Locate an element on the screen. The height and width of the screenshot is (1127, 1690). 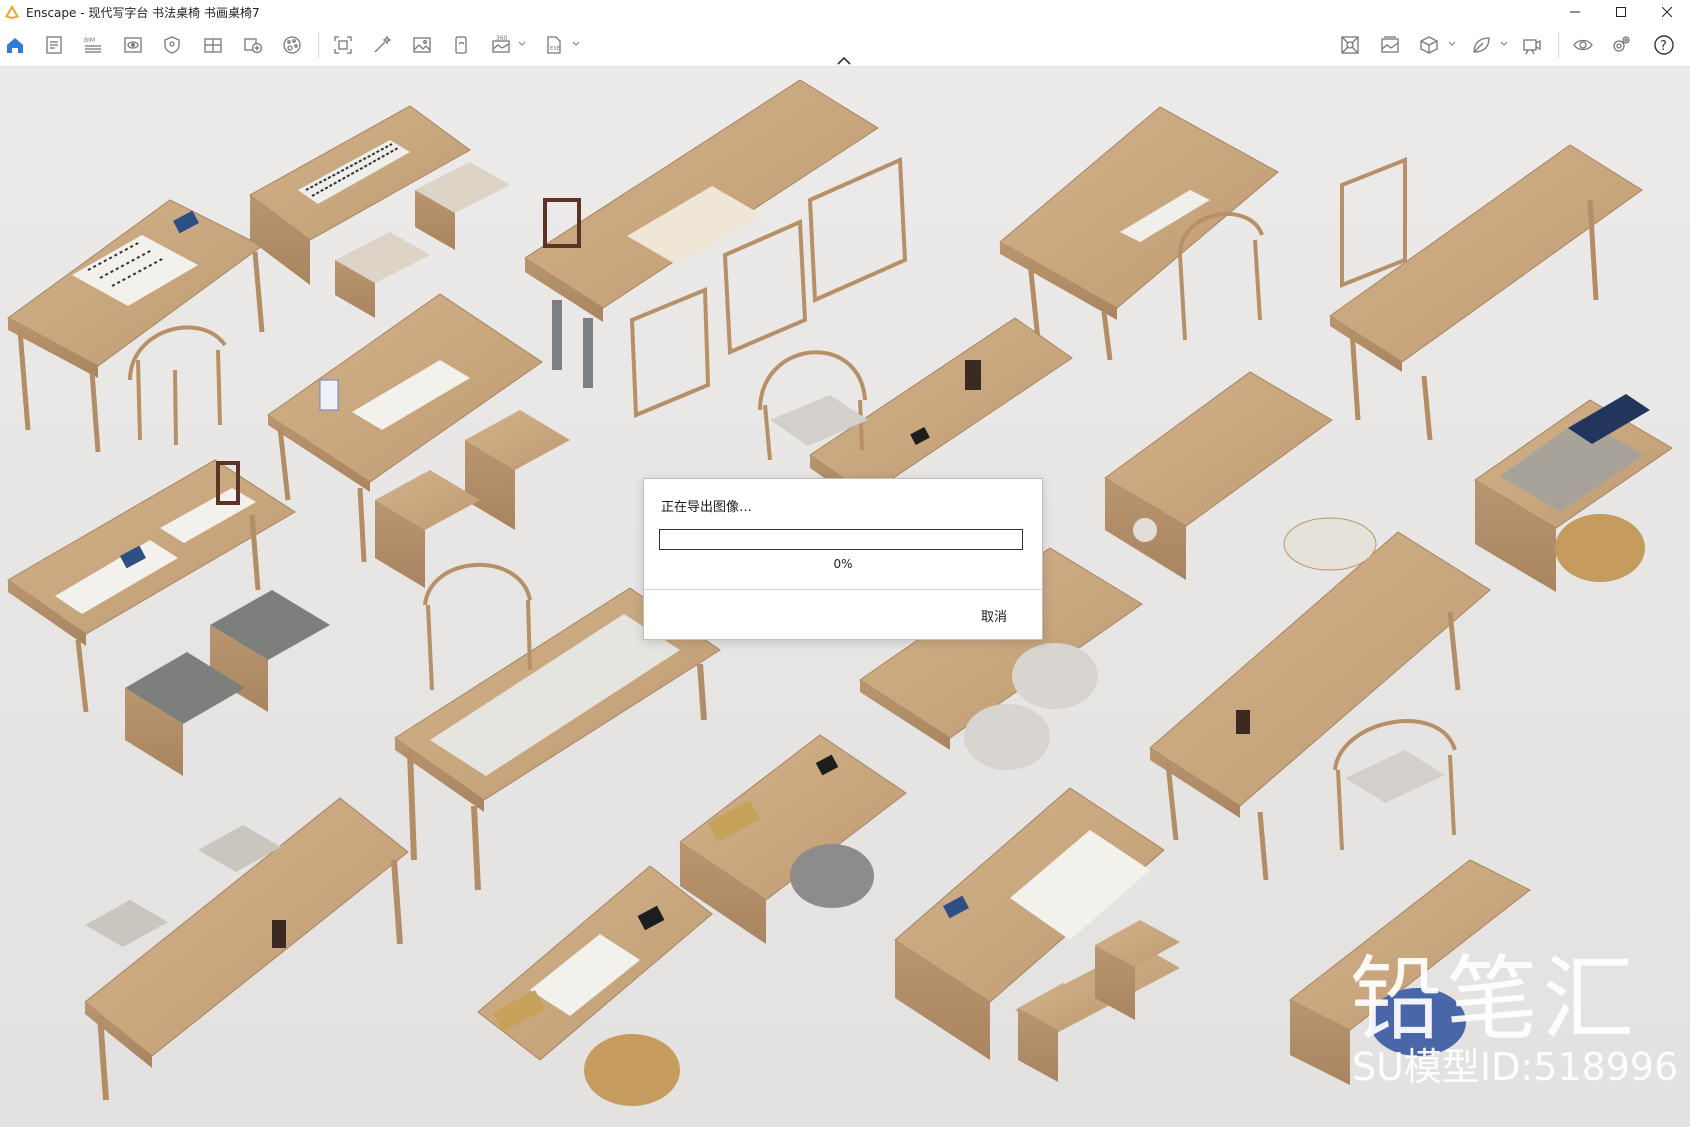
palette-icon is located at coordinates (292, 45).